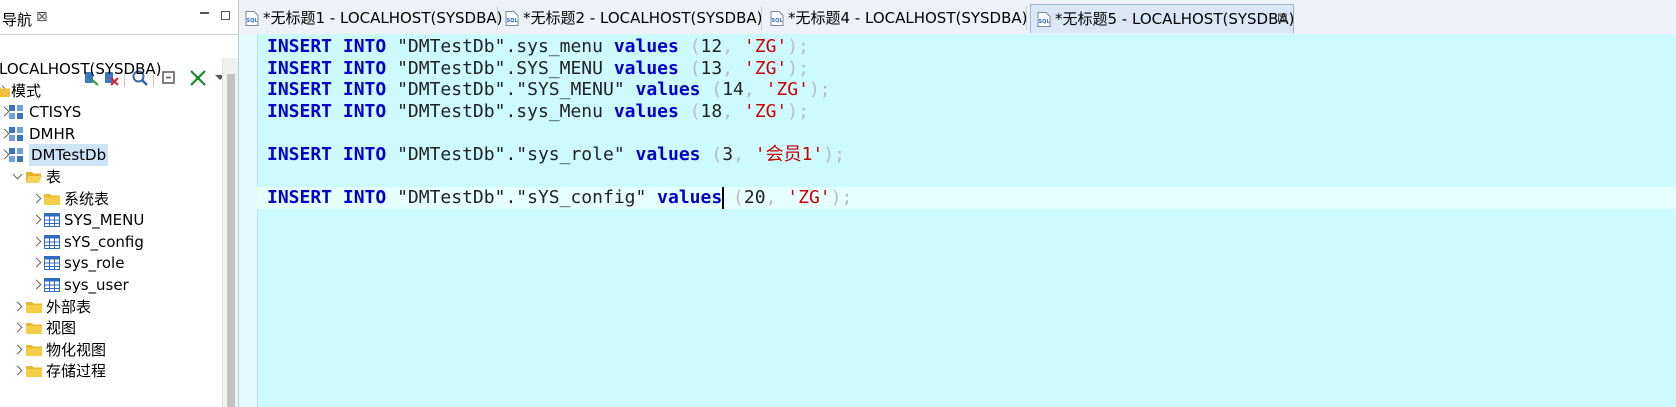 The width and height of the screenshot is (1676, 407). I want to click on tree-node: DMTestDb, so click(111, 155).